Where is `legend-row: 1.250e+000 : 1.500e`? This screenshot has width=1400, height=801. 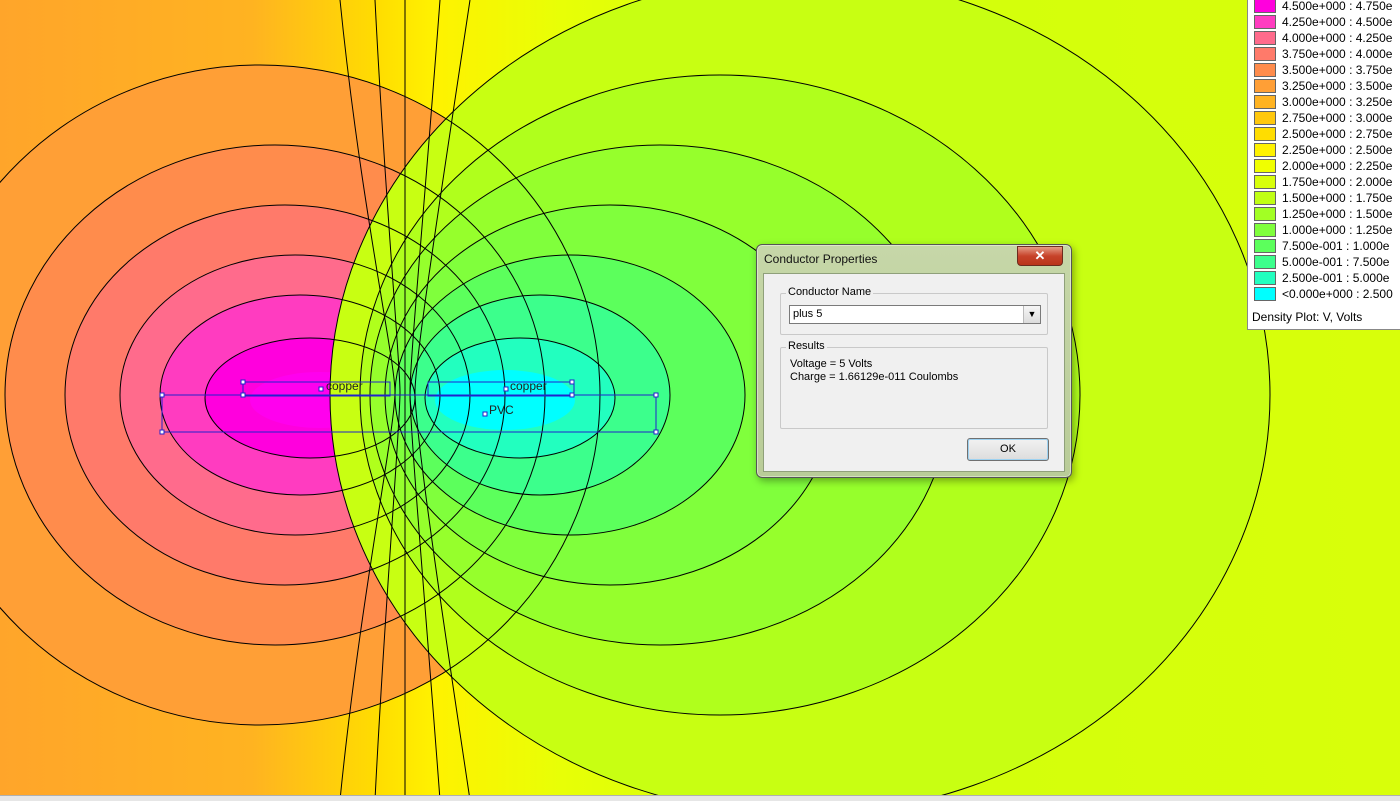
legend-row: 1.250e+000 : 1.500e is located at coordinates (1326, 214).